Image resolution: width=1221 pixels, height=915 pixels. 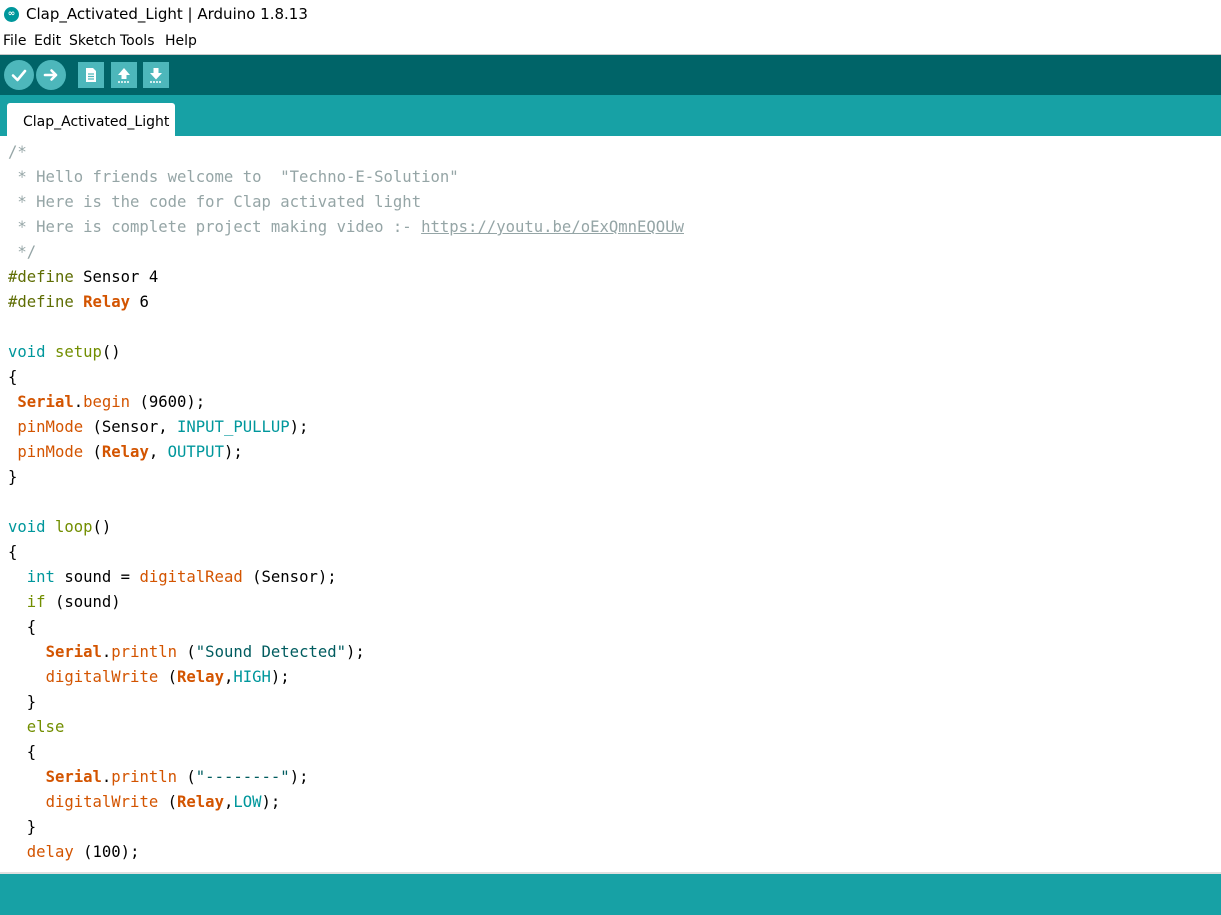 I want to click on code-token: digitalRead, so click(x=191, y=577).